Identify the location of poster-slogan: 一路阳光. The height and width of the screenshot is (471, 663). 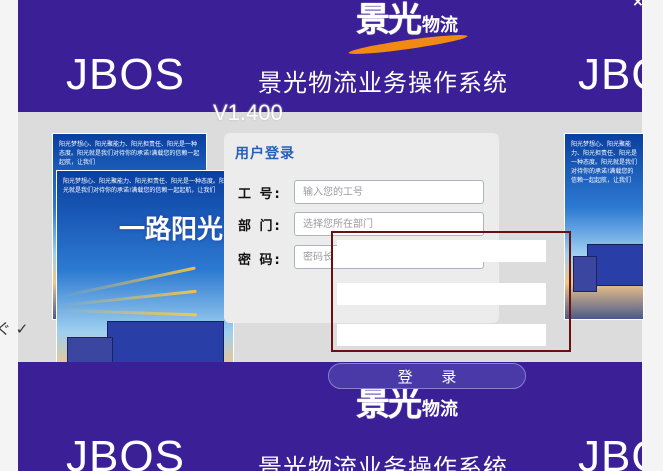
(171, 230).